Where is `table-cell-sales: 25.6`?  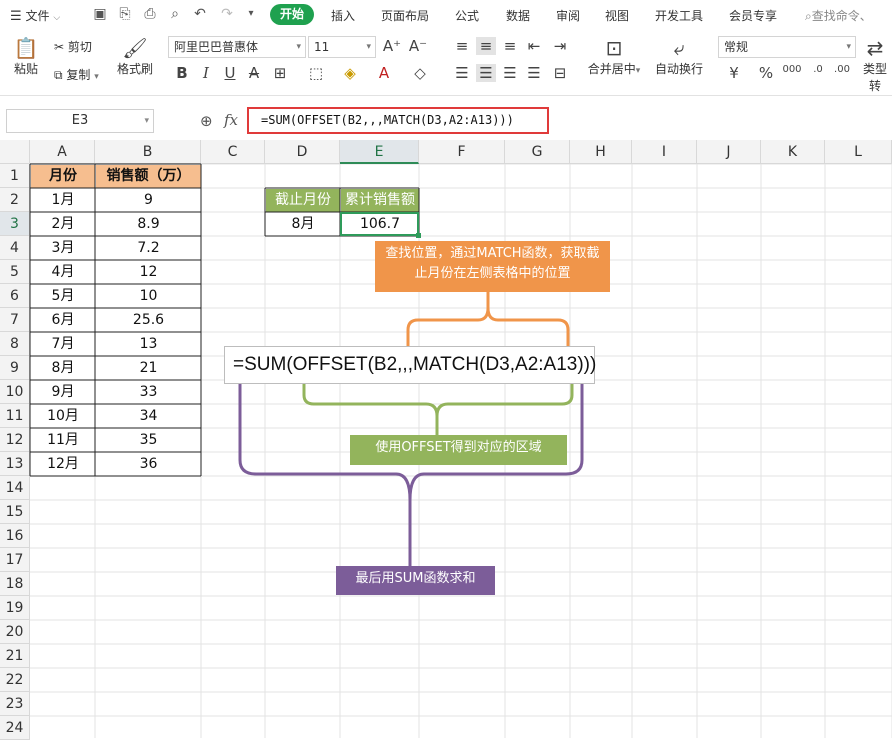
table-cell-sales: 25.6 is located at coordinates (148, 320).